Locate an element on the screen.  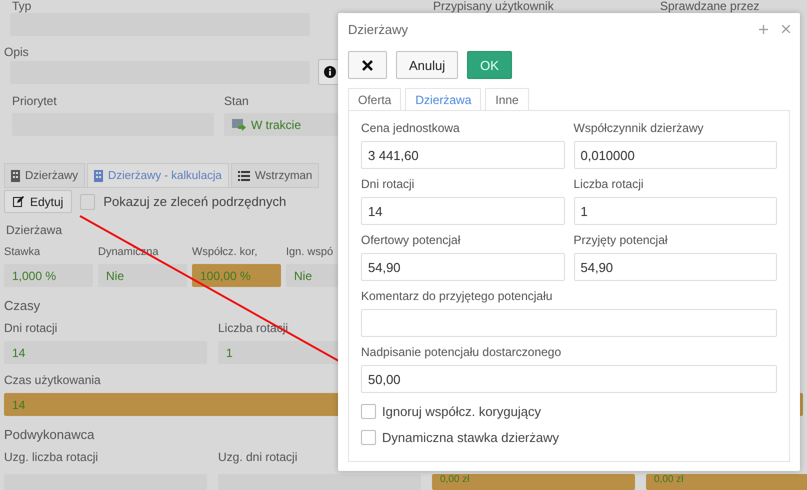
tab: Inne is located at coordinates (507, 99).